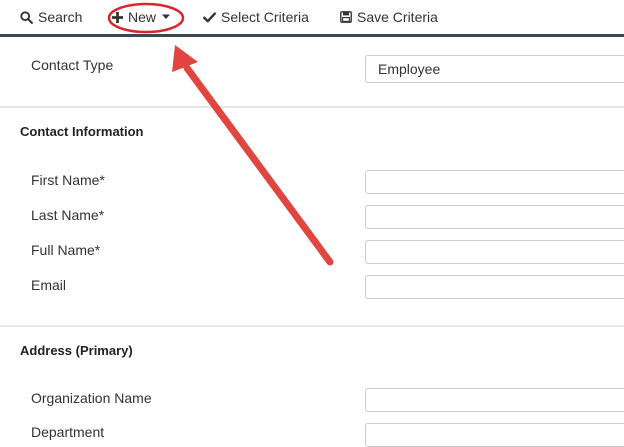  Describe the element at coordinates (312, 35) in the screenshot. I see `toolbar-divider` at that location.